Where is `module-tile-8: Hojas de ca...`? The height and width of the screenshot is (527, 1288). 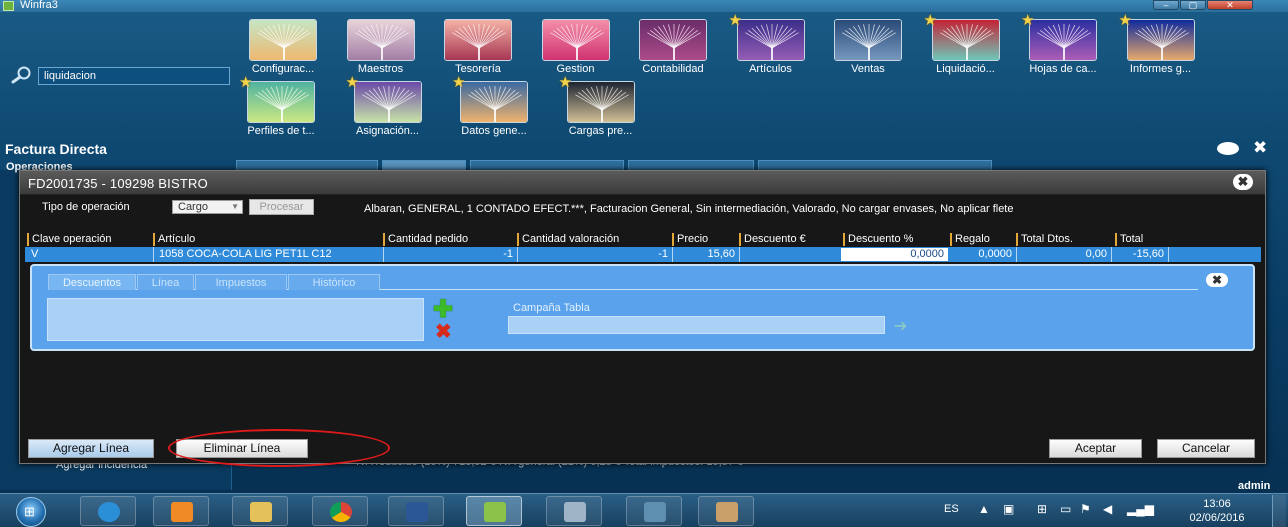 module-tile-8: Hojas de ca... is located at coordinates (1063, 47).